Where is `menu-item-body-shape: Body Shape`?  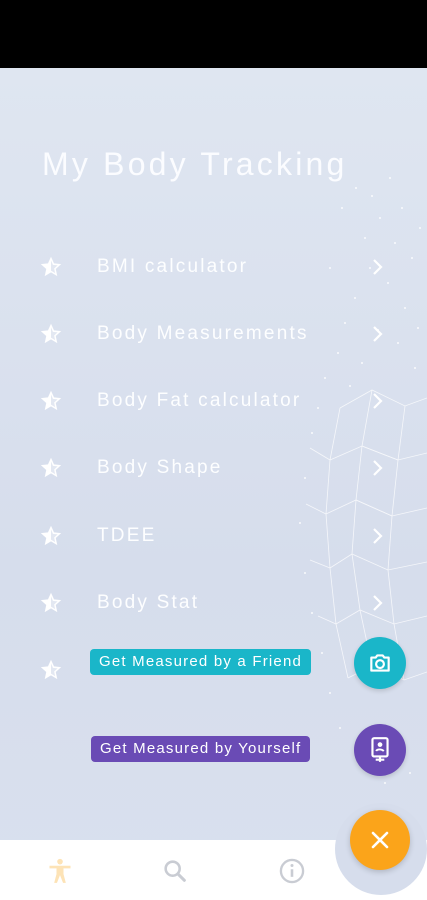 menu-item-body-shape: Body Shape is located at coordinates (213, 468).